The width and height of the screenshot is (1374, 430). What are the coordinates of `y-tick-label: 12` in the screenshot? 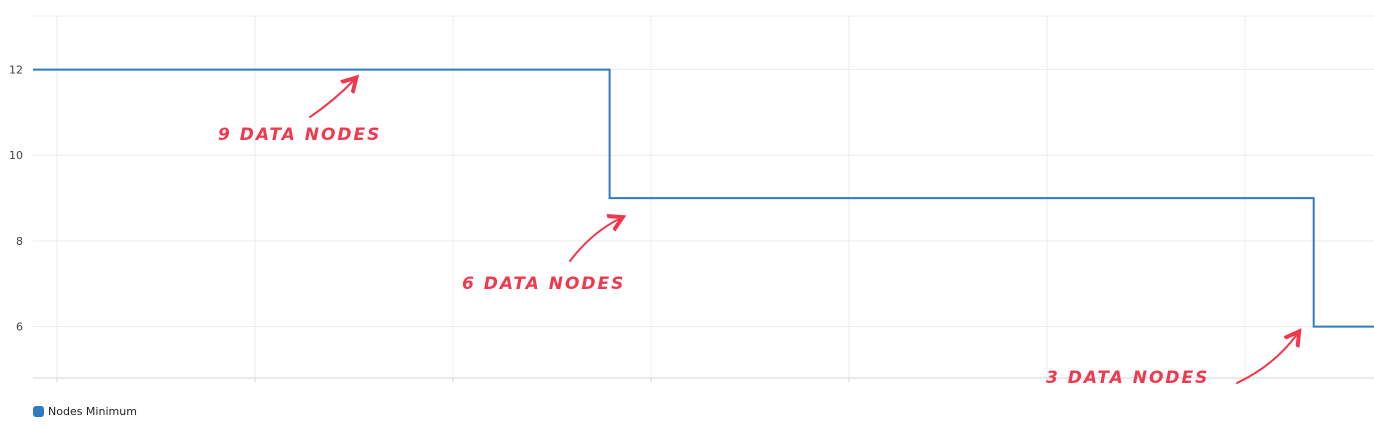 It's located at (16, 70).